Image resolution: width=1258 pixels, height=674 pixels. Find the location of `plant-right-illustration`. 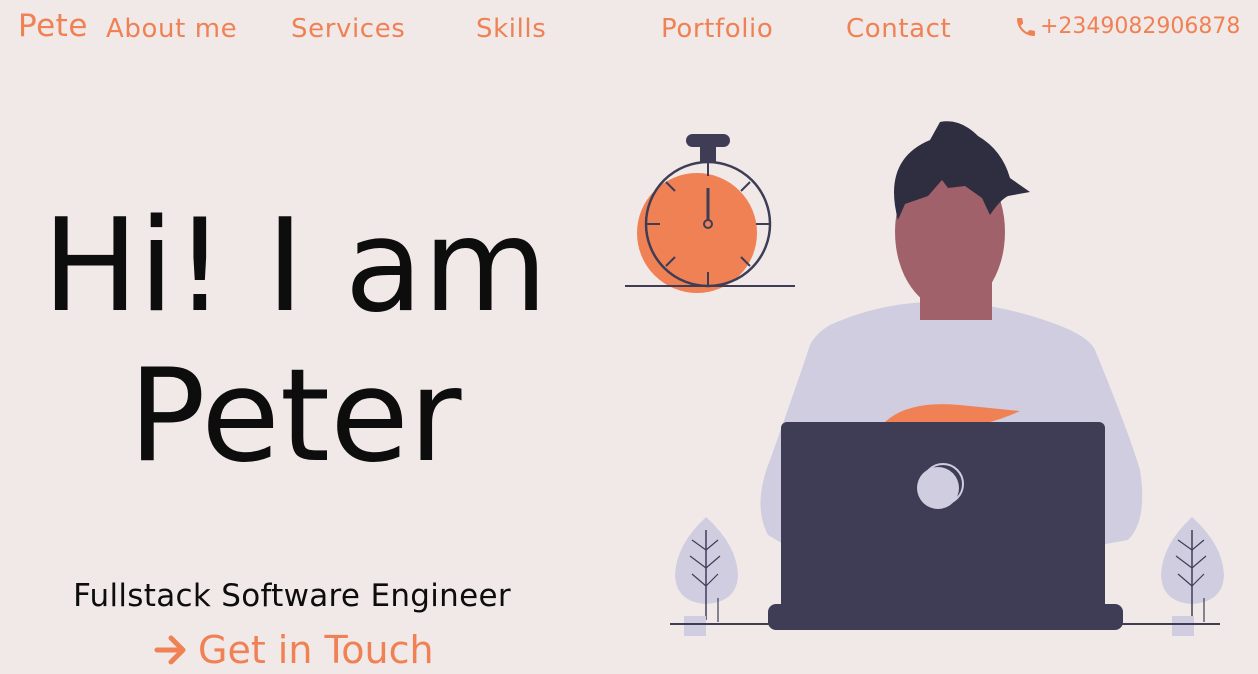

plant-right-illustration is located at coordinates (1192, 576).